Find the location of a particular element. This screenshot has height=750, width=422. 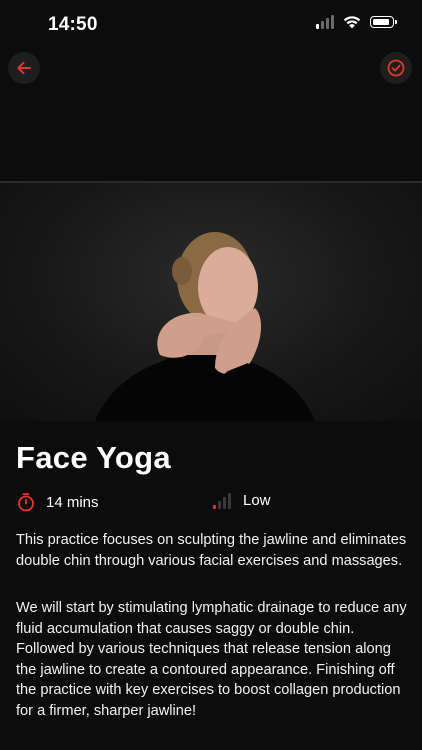

status-time: 14:50 is located at coordinates (73, 24).